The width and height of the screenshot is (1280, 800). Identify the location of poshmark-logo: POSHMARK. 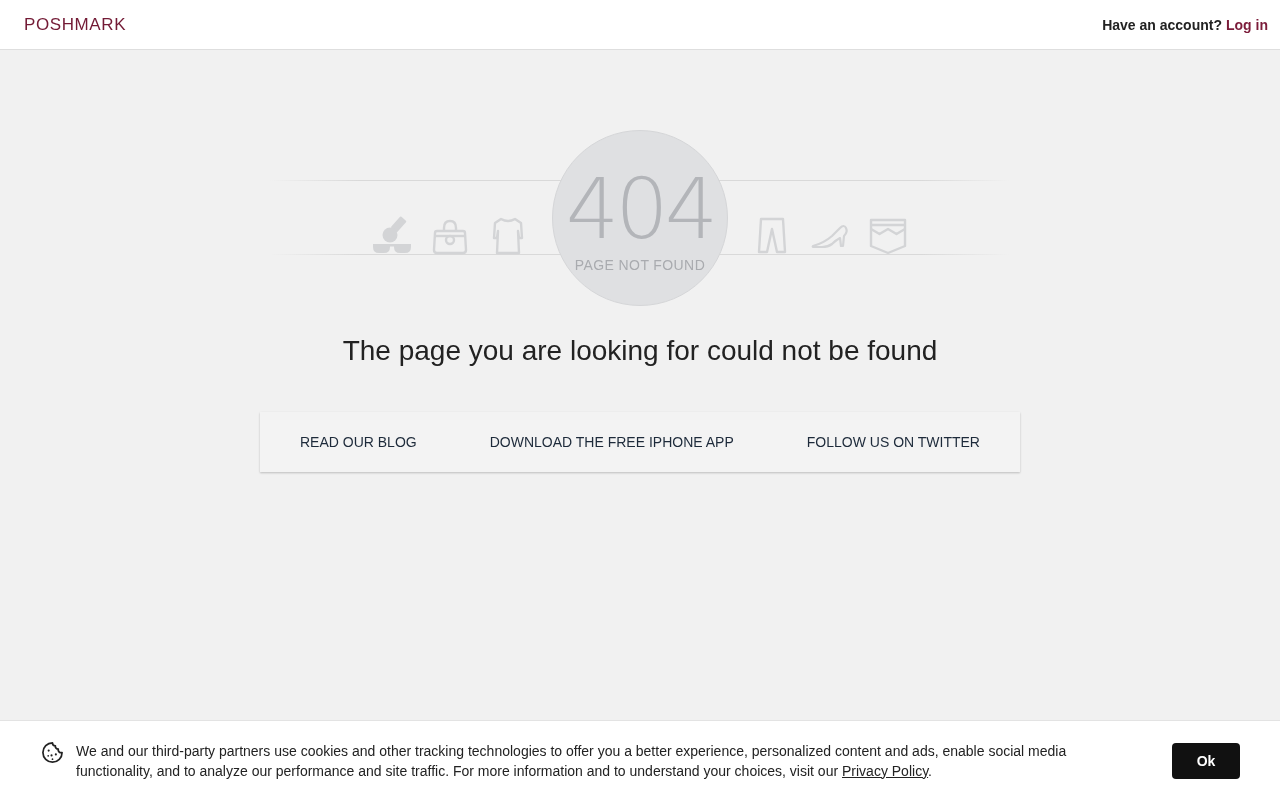
(75, 24).